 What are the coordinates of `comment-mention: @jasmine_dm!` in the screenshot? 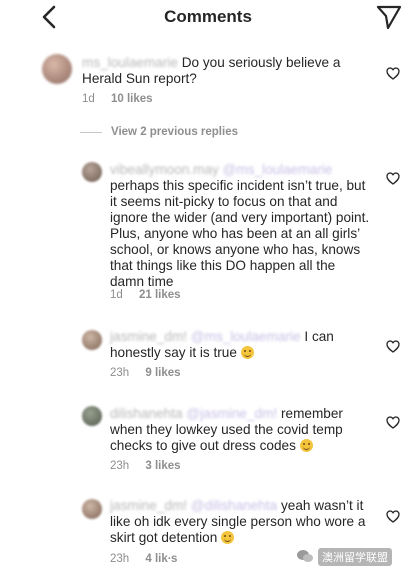 It's located at (231, 413).